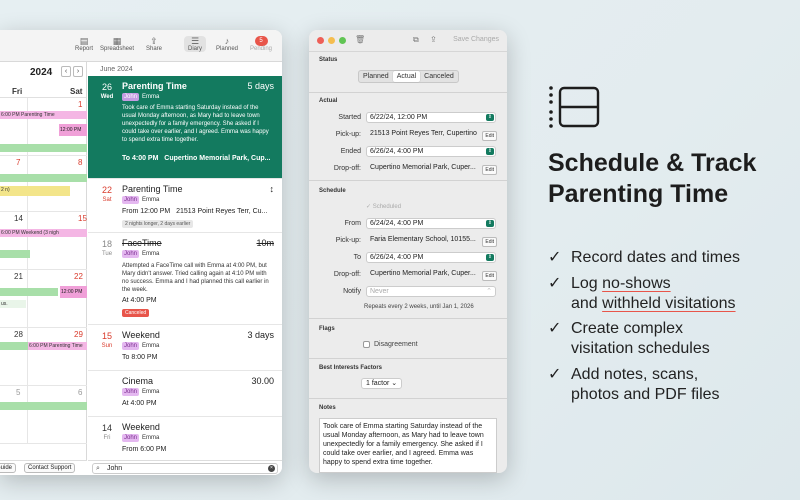  What do you see at coordinates (627, 328) in the screenshot?
I see `feature-text: Create complex` at bounding box center [627, 328].